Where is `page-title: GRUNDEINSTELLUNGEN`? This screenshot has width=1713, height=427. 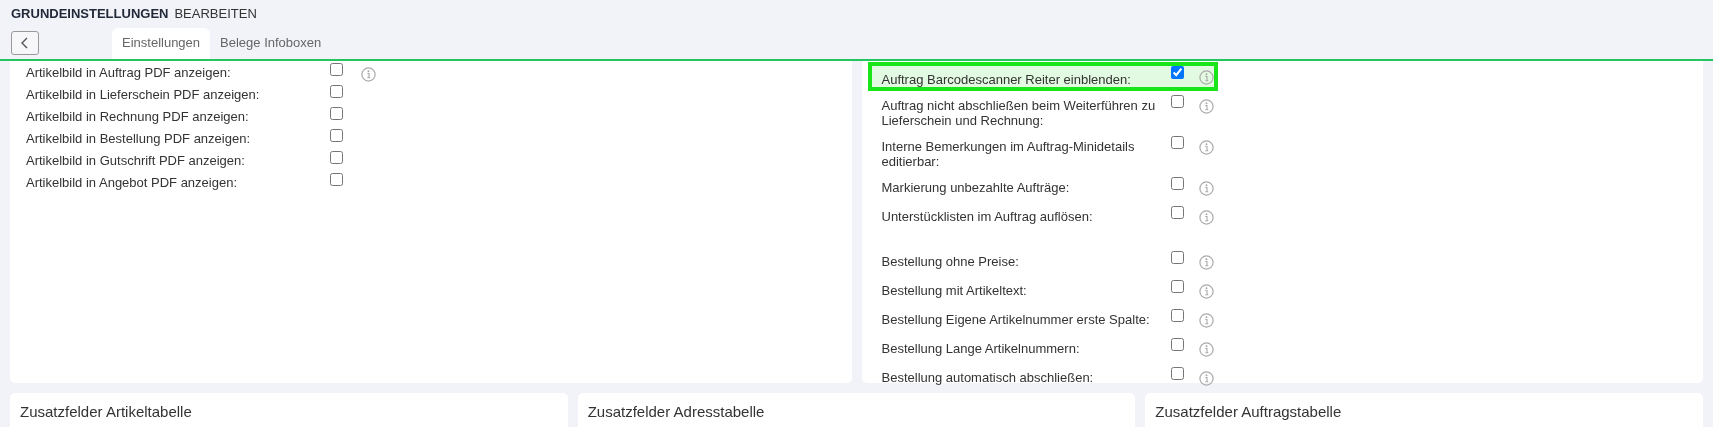
page-title: GRUNDEINSTELLUNGEN is located at coordinates (90, 13).